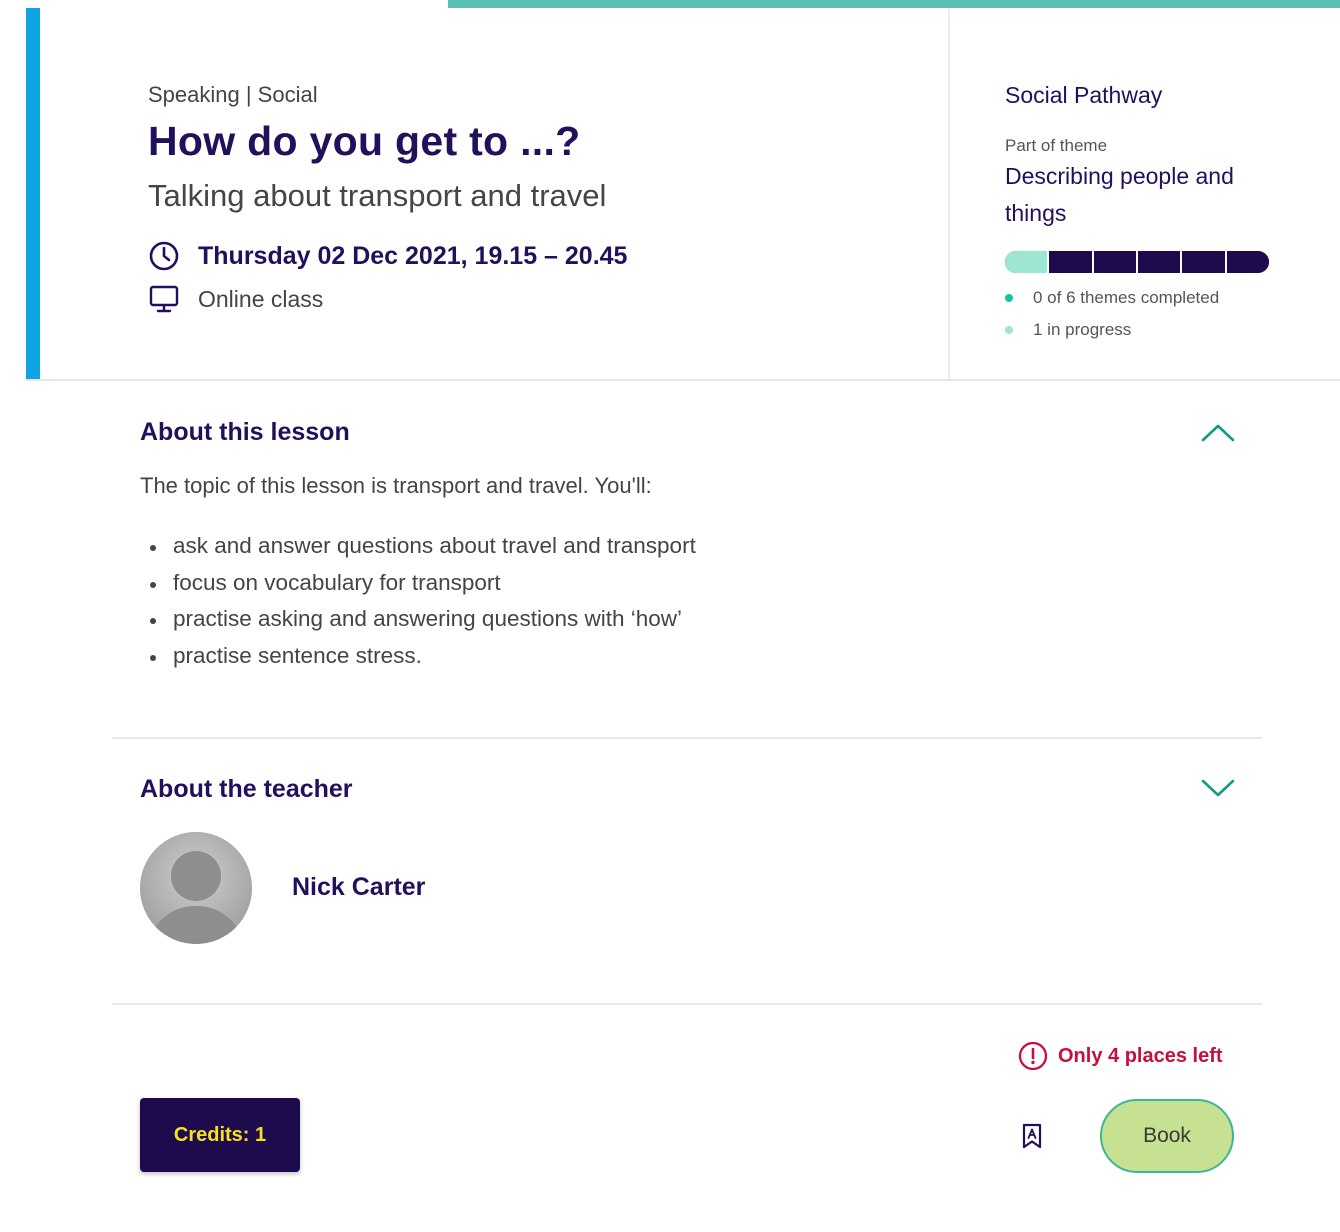  What do you see at coordinates (1126, 297) in the screenshot?
I see `legend-completed-text: 0 of 6 themes completed` at bounding box center [1126, 297].